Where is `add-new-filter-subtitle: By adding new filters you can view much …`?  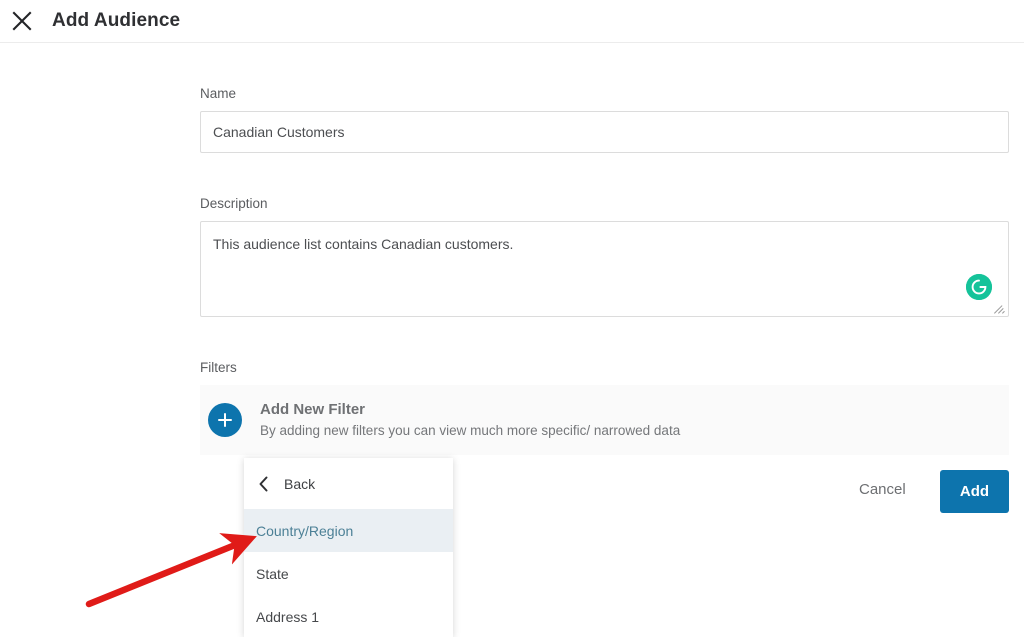
add-new-filter-subtitle: By adding new filters you can view much … is located at coordinates (470, 430).